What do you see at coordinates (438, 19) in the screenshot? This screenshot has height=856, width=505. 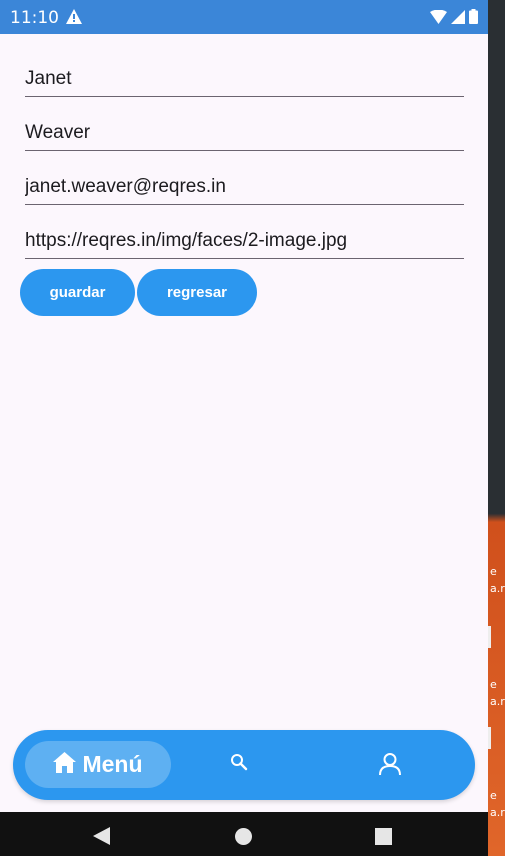 I see `wifi-icon` at bounding box center [438, 19].